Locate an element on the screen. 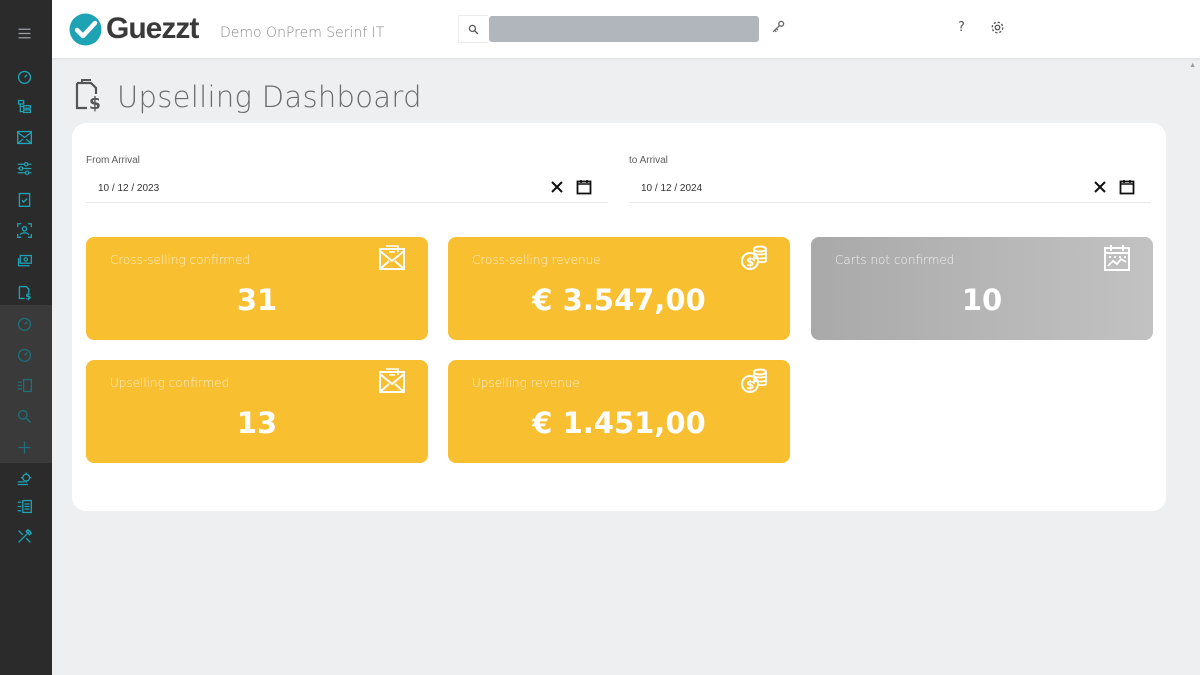  sidebar-item-face-scan is located at coordinates (24, 230).